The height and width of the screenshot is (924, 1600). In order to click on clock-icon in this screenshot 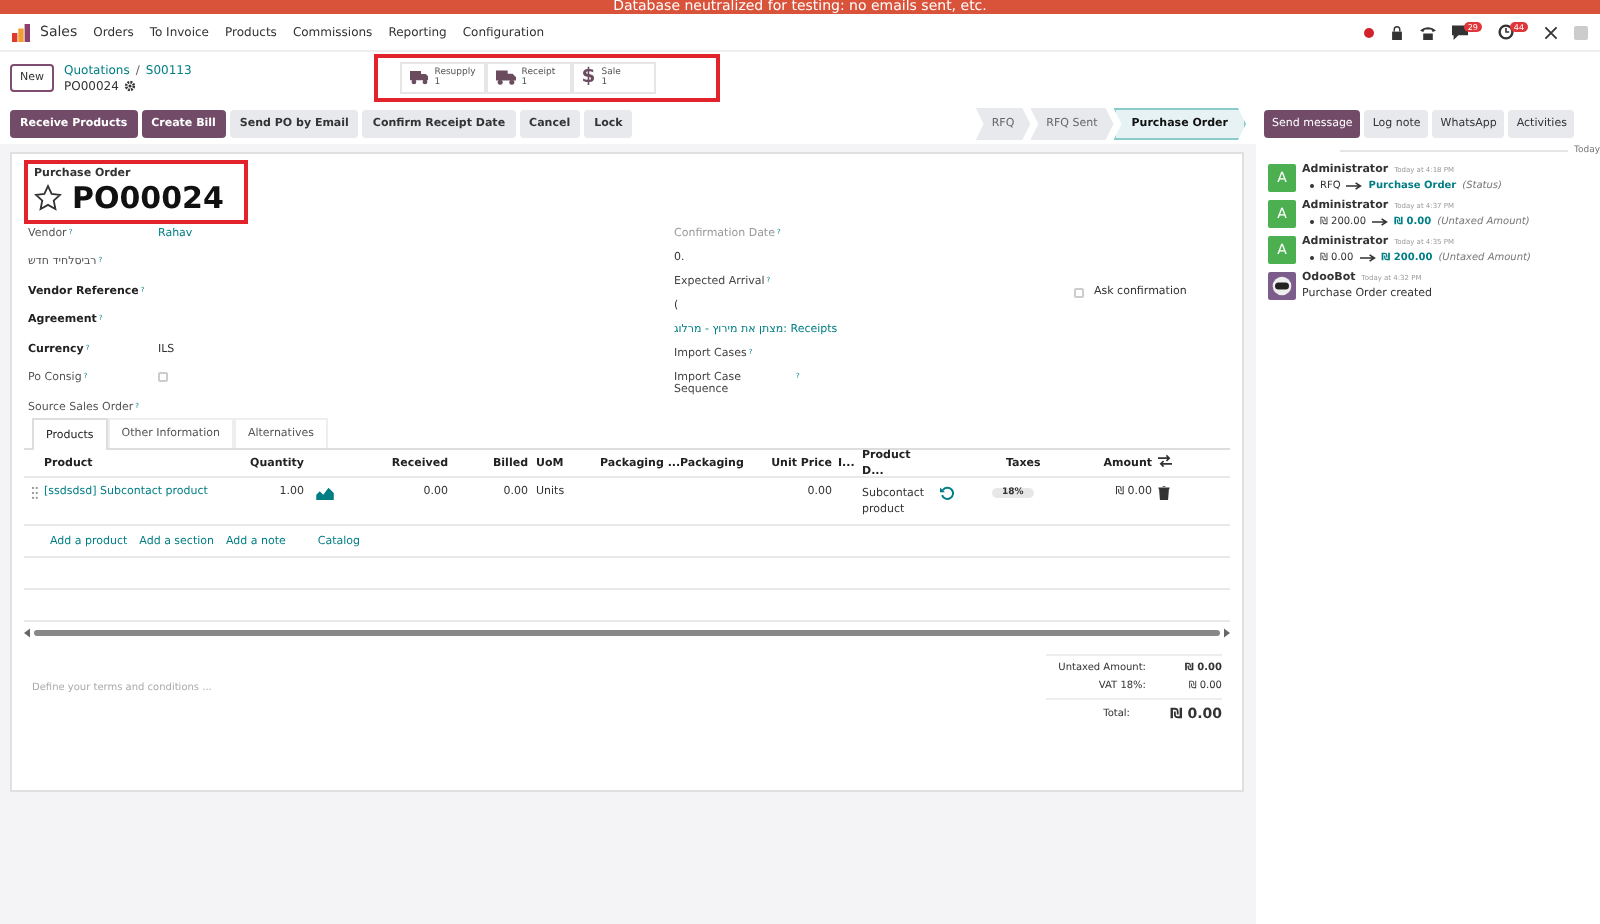, I will do `click(1505, 32)`.